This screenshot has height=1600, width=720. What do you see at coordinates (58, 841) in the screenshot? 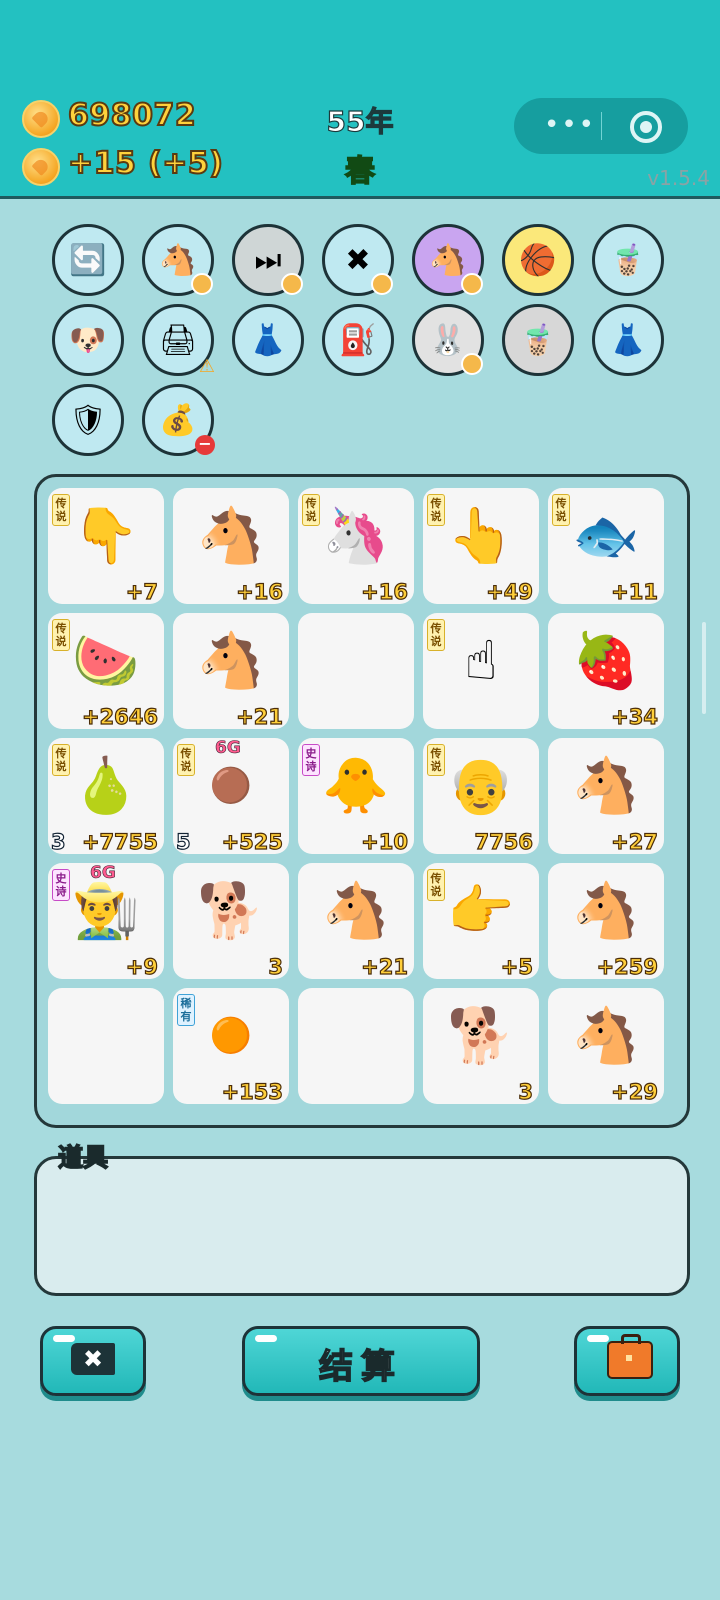
I see `item-count: 3` at bounding box center [58, 841].